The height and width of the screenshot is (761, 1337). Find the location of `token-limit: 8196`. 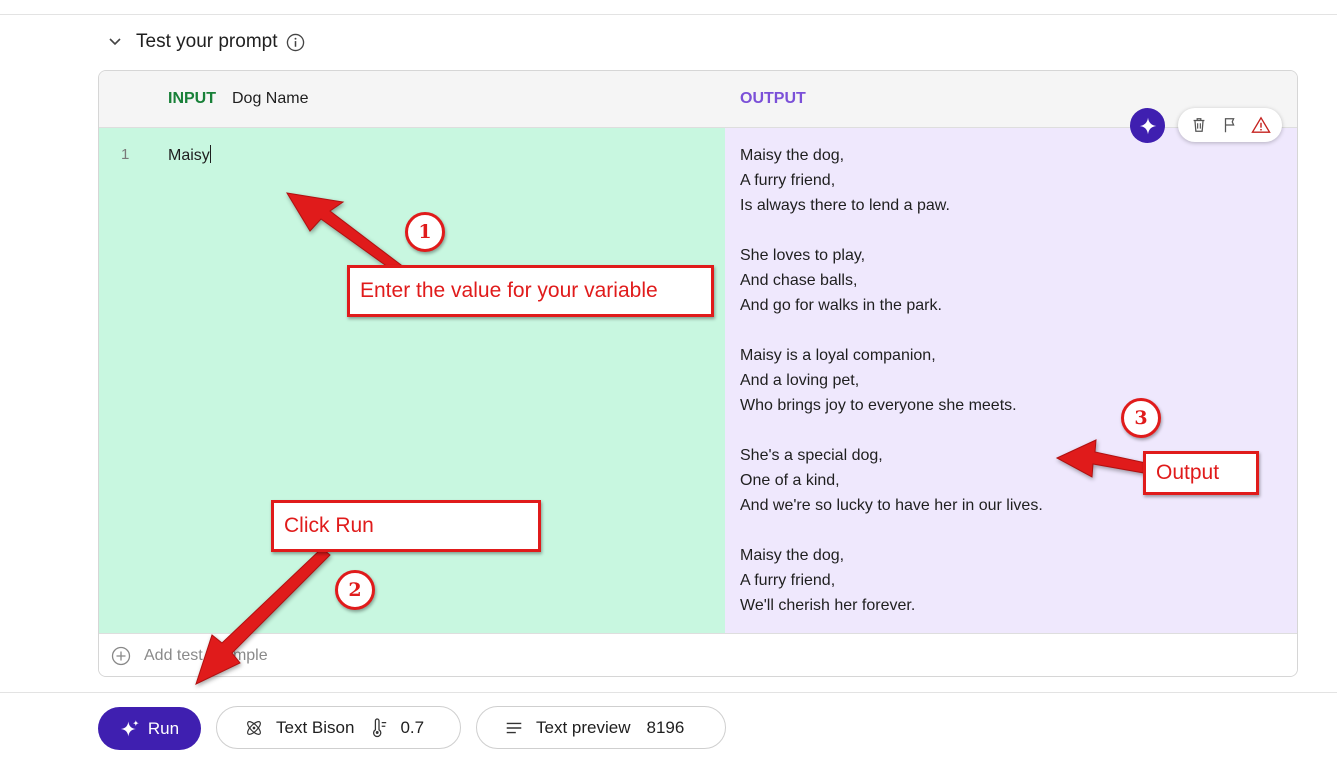

token-limit: 8196 is located at coordinates (665, 727).